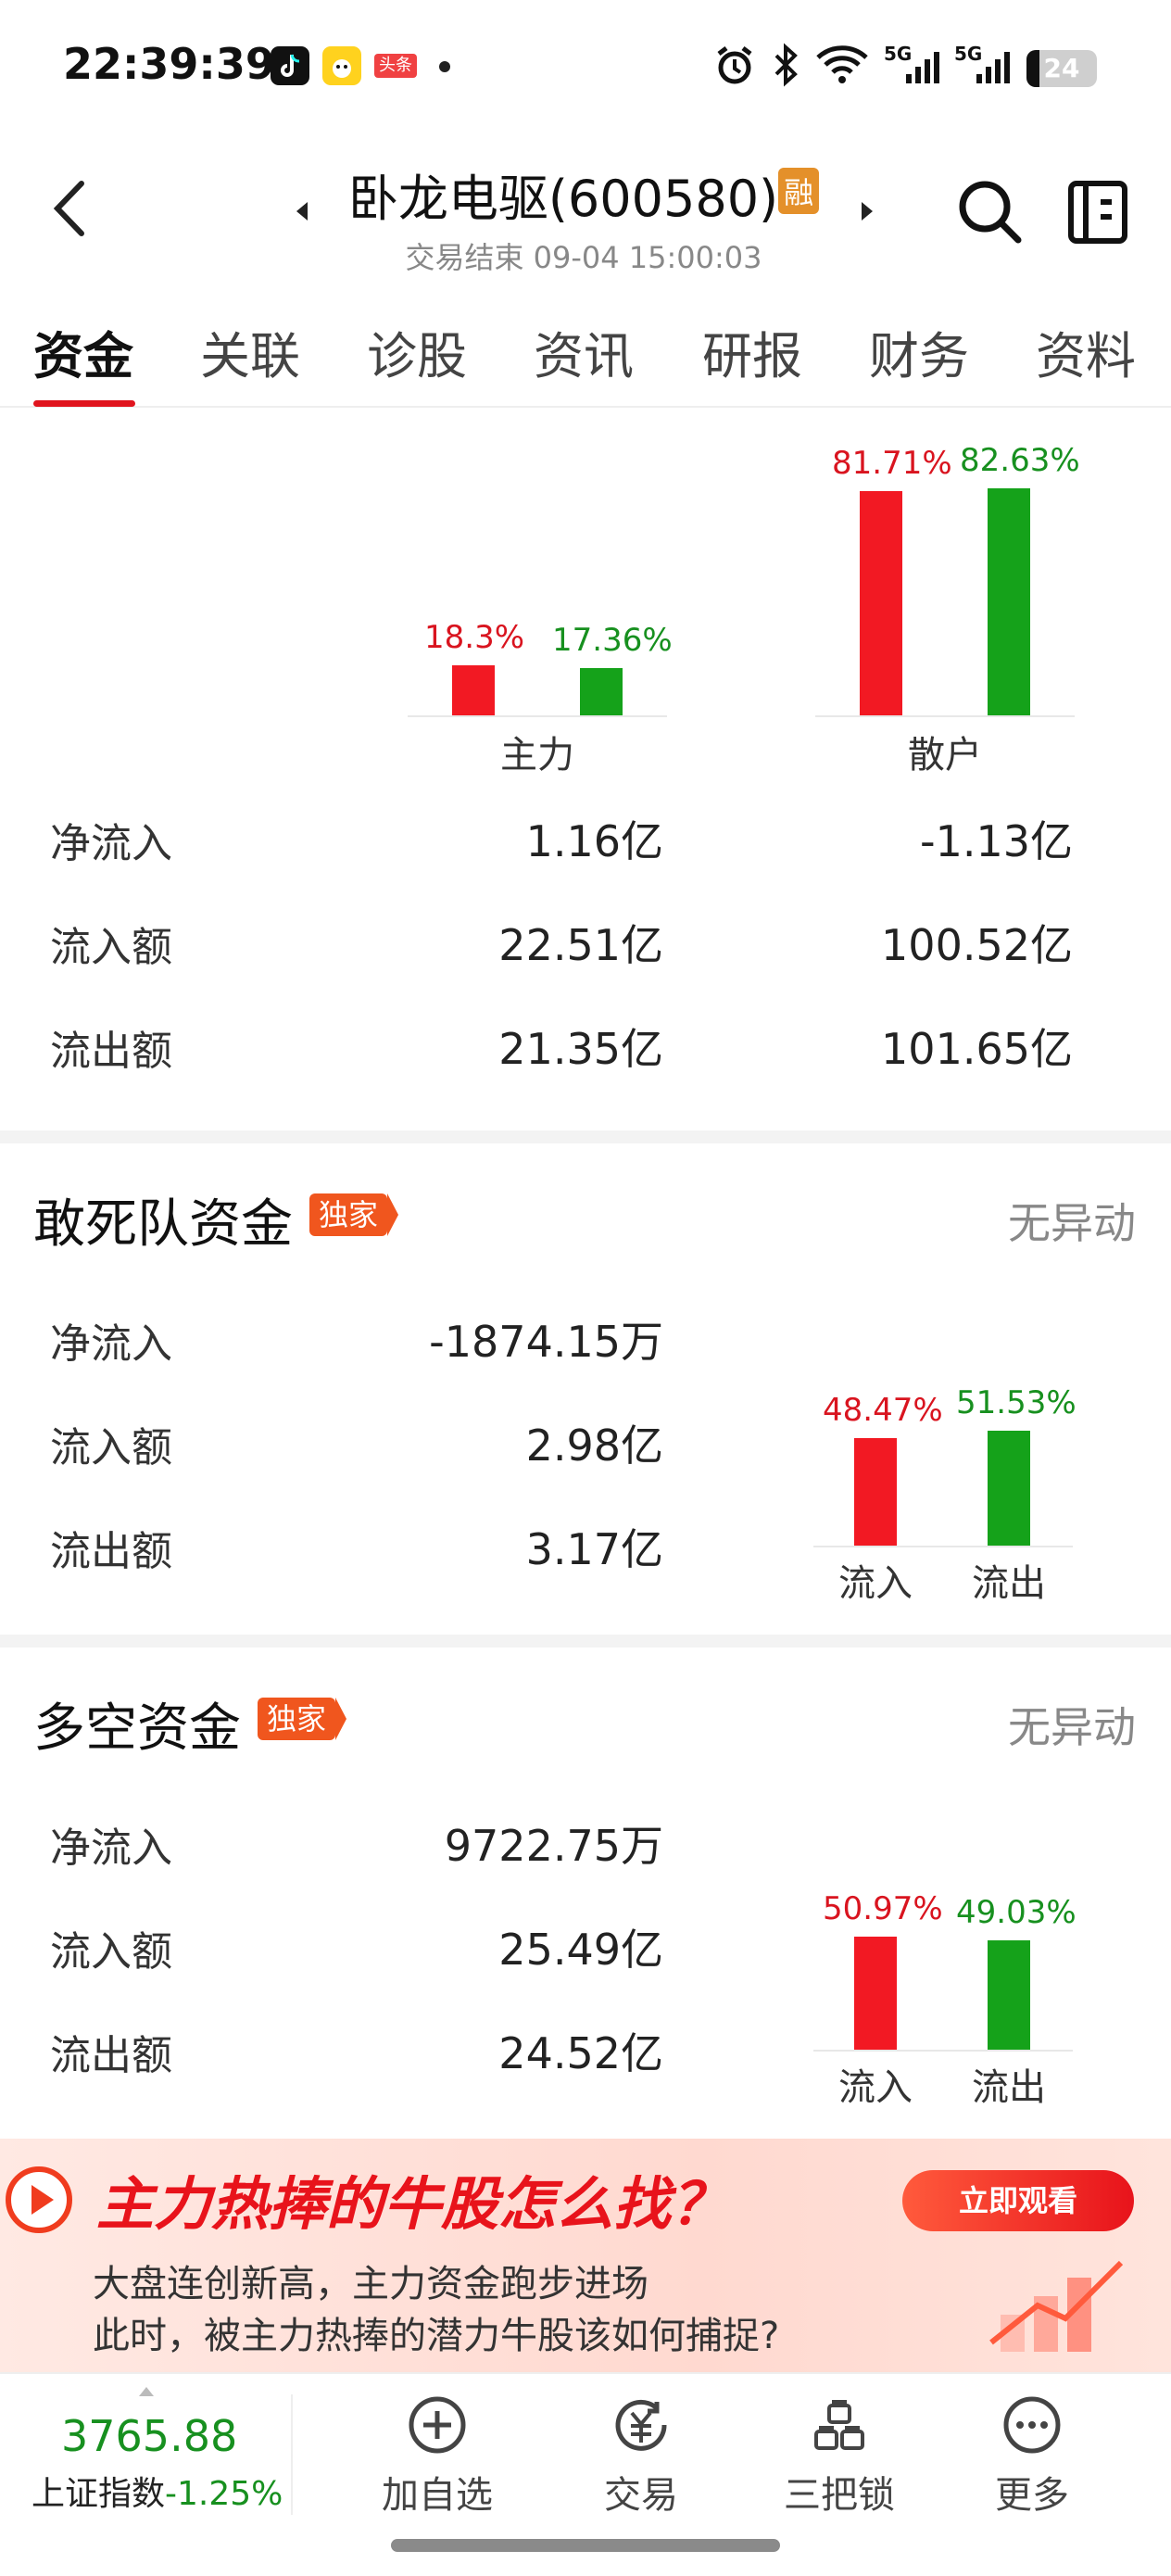 The height and width of the screenshot is (2576, 1171). What do you see at coordinates (945, 755) in the screenshot?
I see `chart-category-label: 散户` at bounding box center [945, 755].